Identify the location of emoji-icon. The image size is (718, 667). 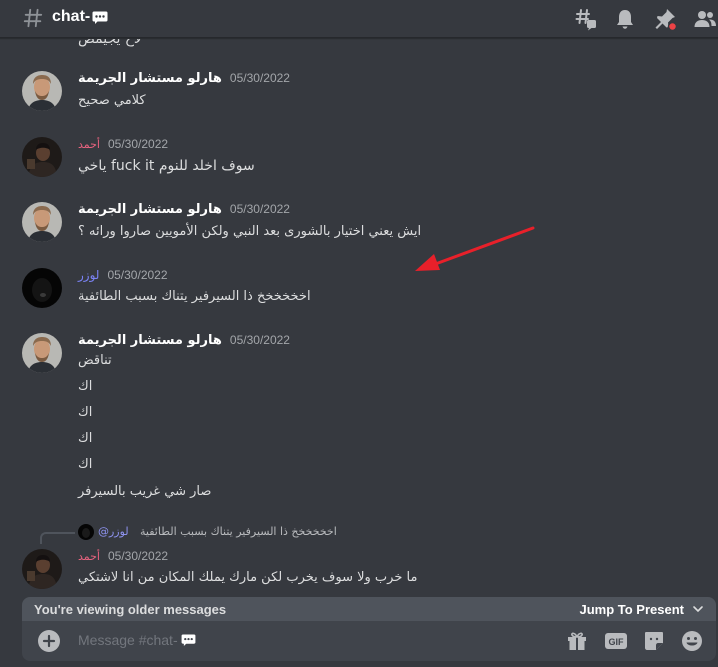
(692, 641).